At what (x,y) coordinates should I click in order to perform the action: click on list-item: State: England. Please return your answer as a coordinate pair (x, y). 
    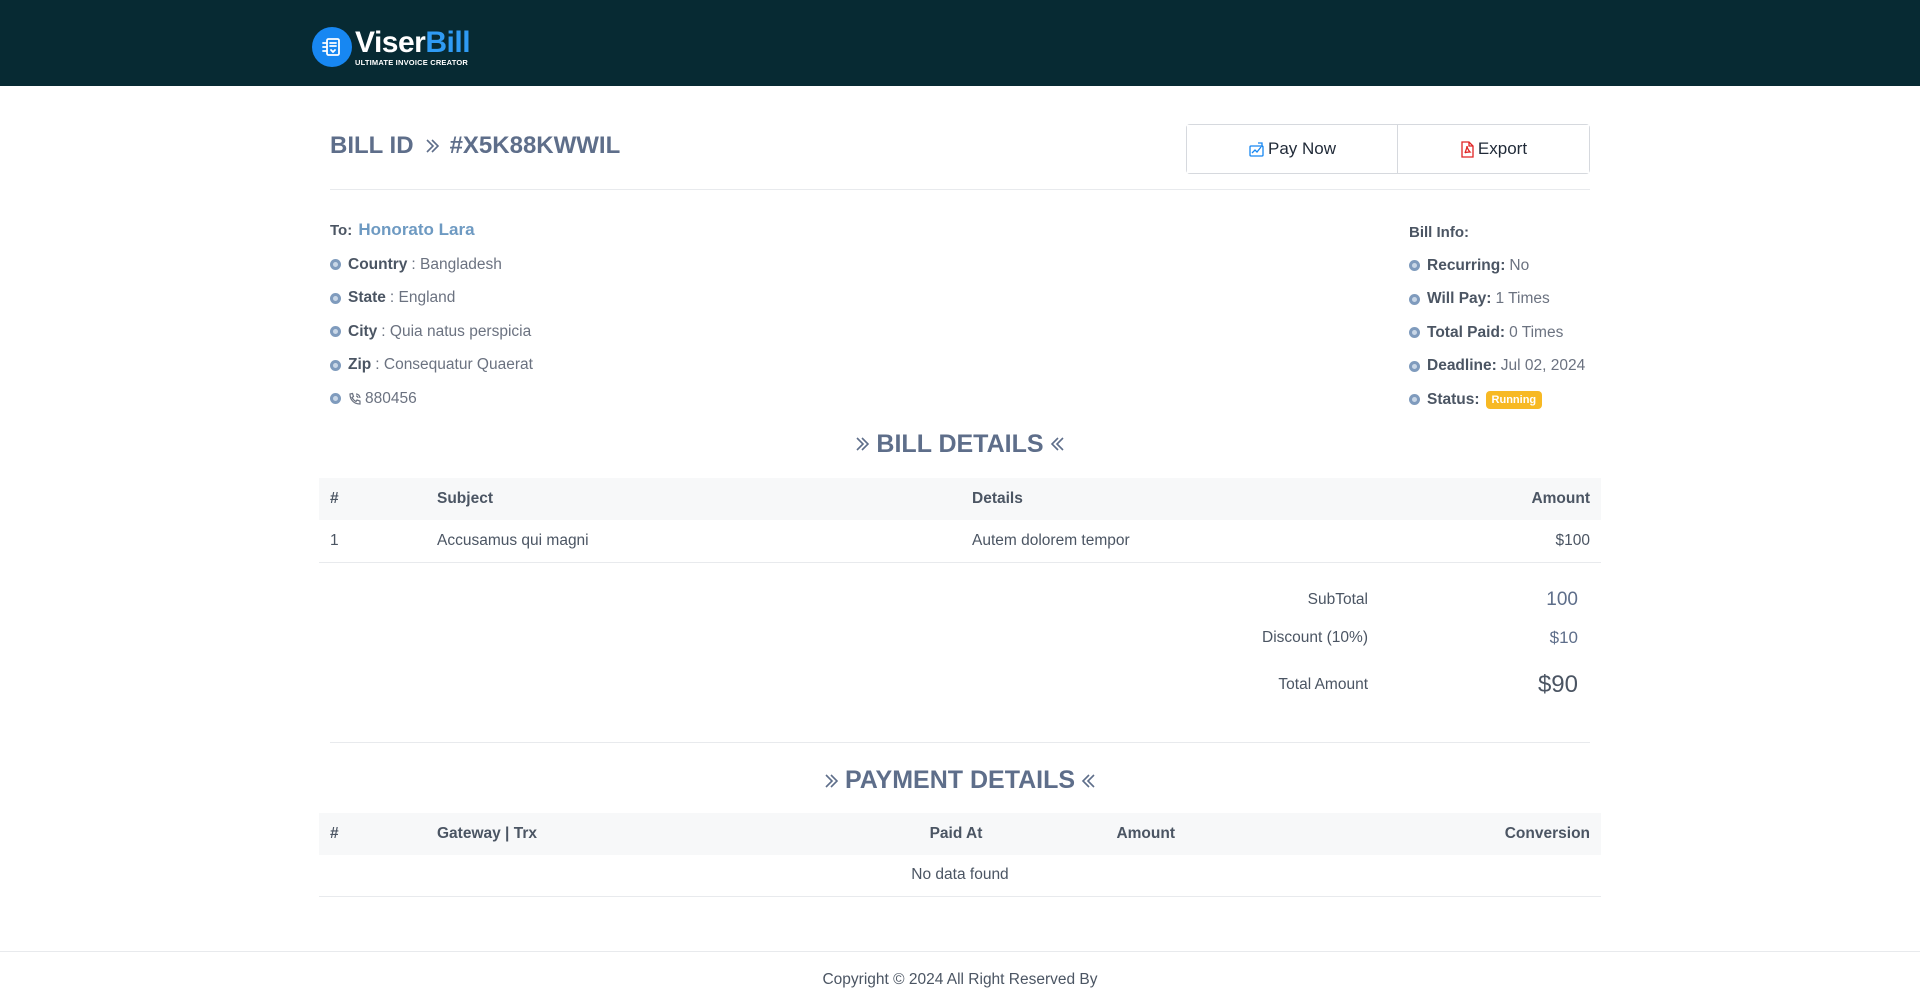
    Looking at the image, I should click on (431, 299).